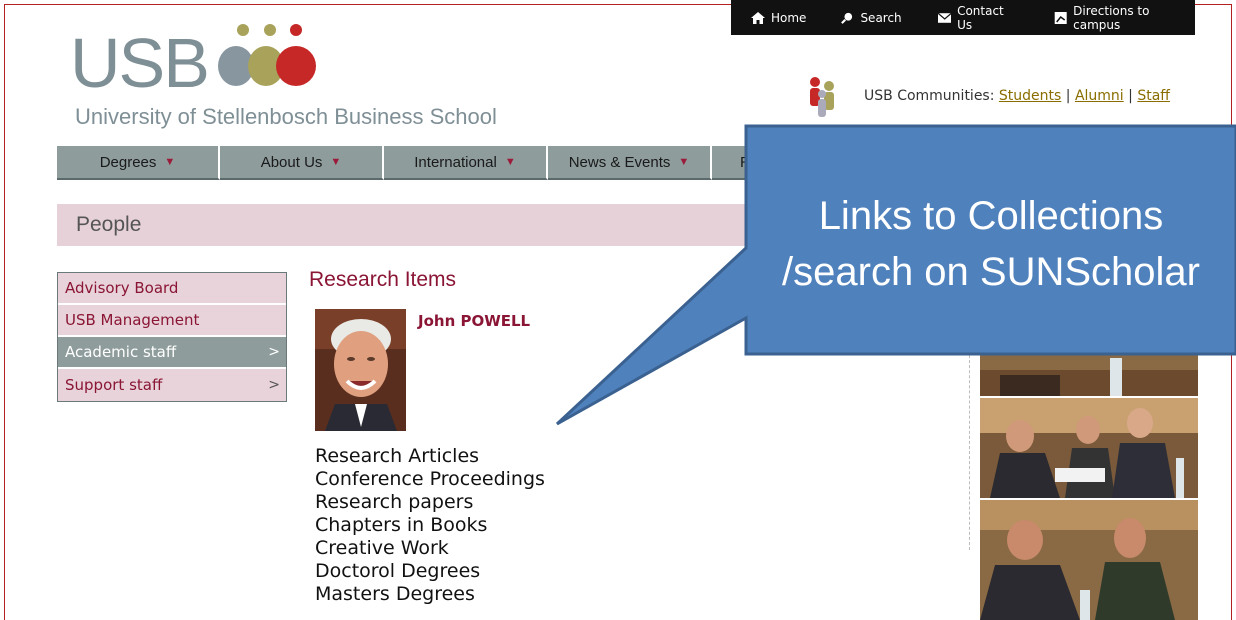  What do you see at coordinates (291, 162) in the screenshot?
I see `nav-label: About Us` at bounding box center [291, 162].